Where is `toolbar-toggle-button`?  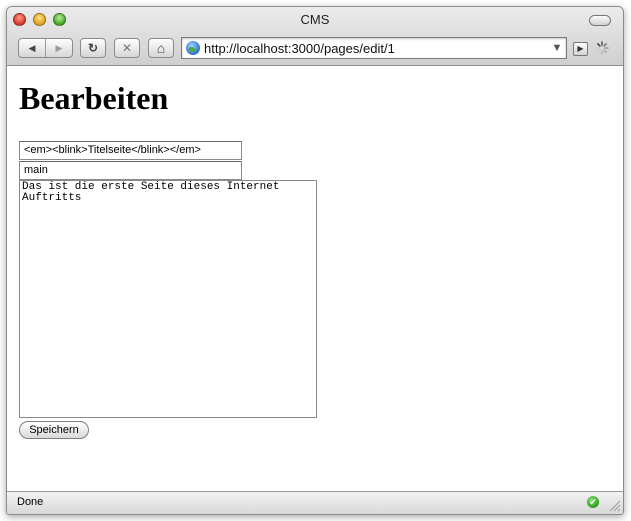
toolbar-toggle-button is located at coordinates (600, 20).